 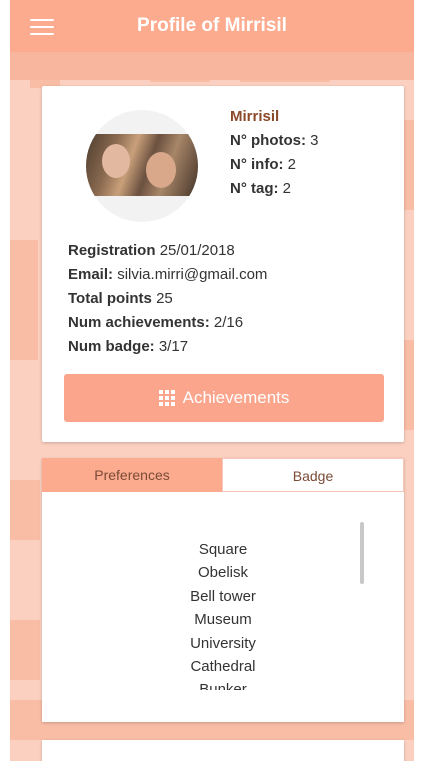 I want to click on achievements-button-label: Achievements, so click(x=236, y=397).